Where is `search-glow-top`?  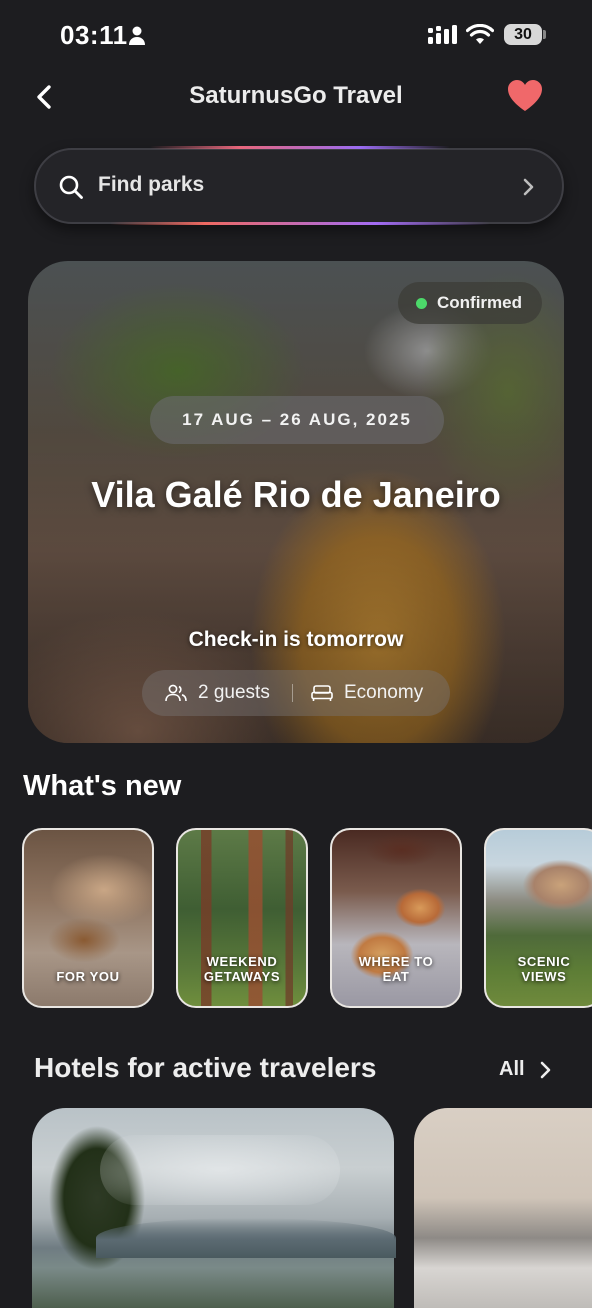
search-glow-top is located at coordinates (300, 147).